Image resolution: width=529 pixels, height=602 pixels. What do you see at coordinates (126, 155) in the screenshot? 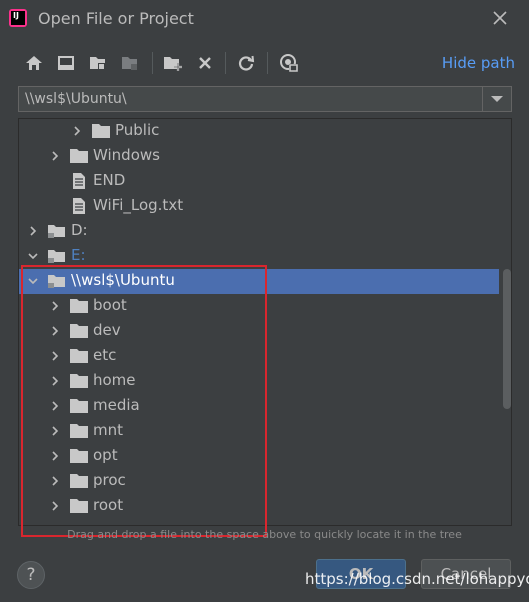
I see `tree-row-label: Windows` at bounding box center [126, 155].